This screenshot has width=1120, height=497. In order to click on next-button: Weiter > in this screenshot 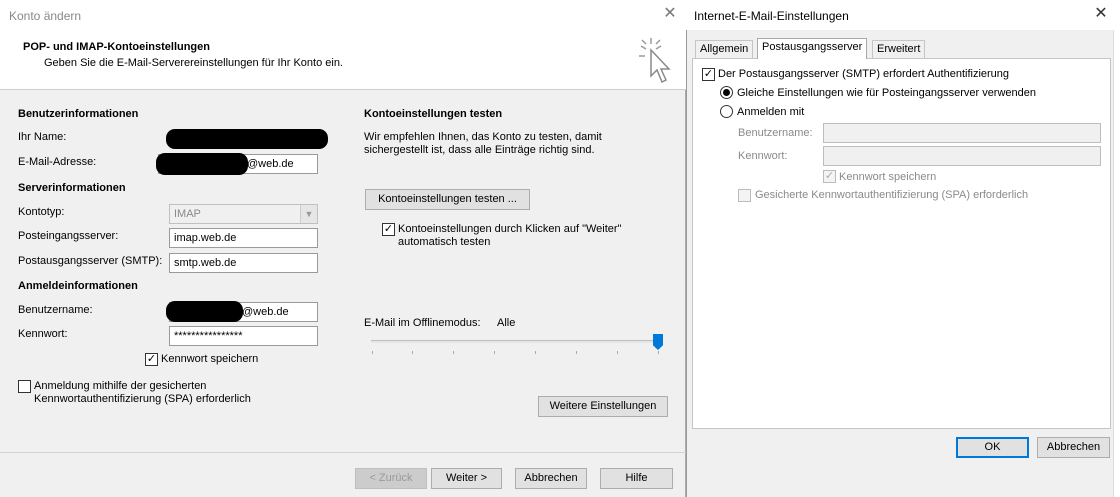, I will do `click(466, 478)`.